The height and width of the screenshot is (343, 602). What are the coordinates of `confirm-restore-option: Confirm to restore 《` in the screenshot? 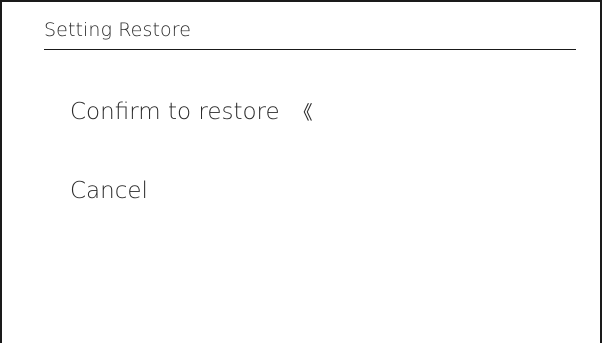 It's located at (191, 112).